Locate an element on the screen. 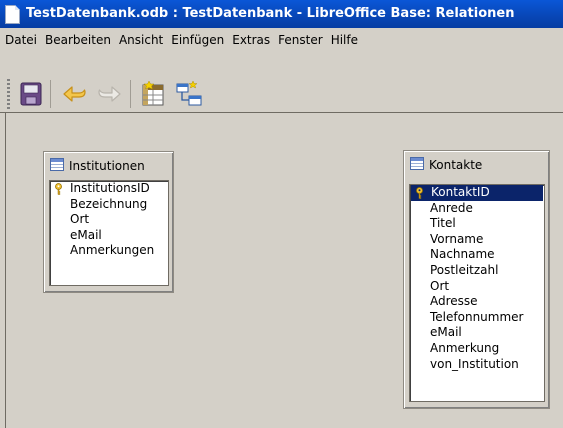 The image size is (563, 428). field-label: Bezeichnung is located at coordinates (109, 203).